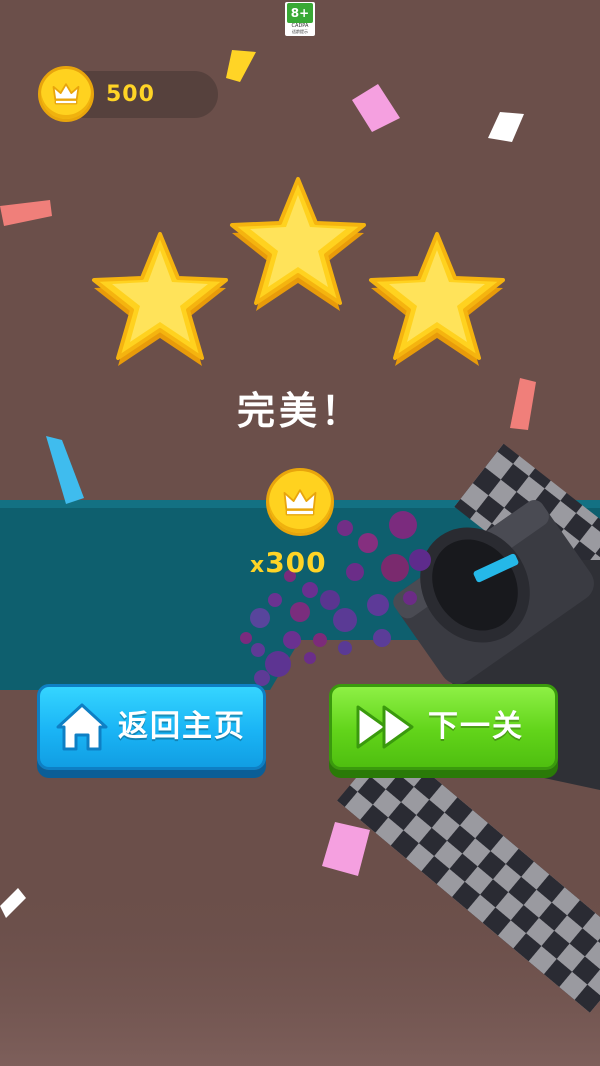 Image resolution: width=600 pixels, height=1066 pixels. I want to click on home-button-label: 返回主页, so click(182, 726).